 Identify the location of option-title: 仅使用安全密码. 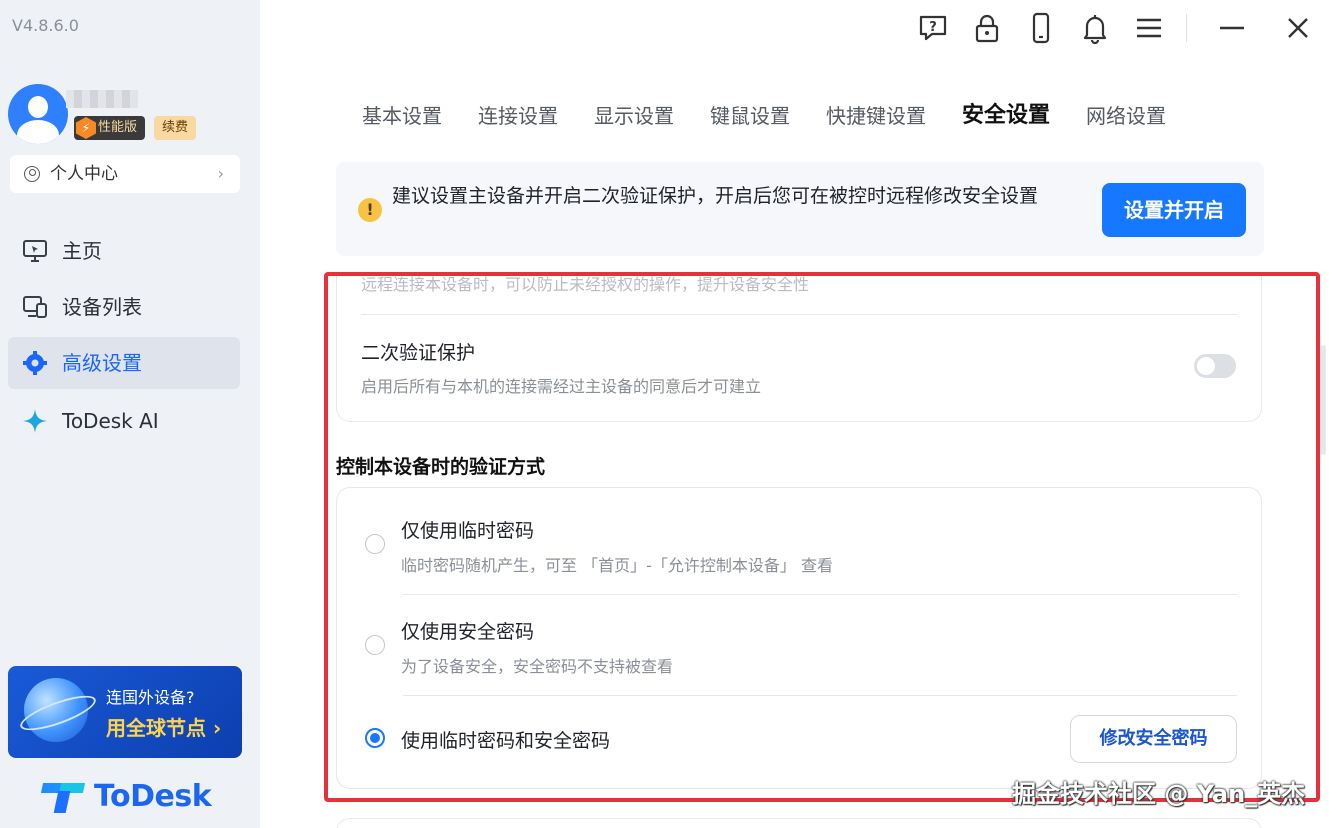
(468, 632).